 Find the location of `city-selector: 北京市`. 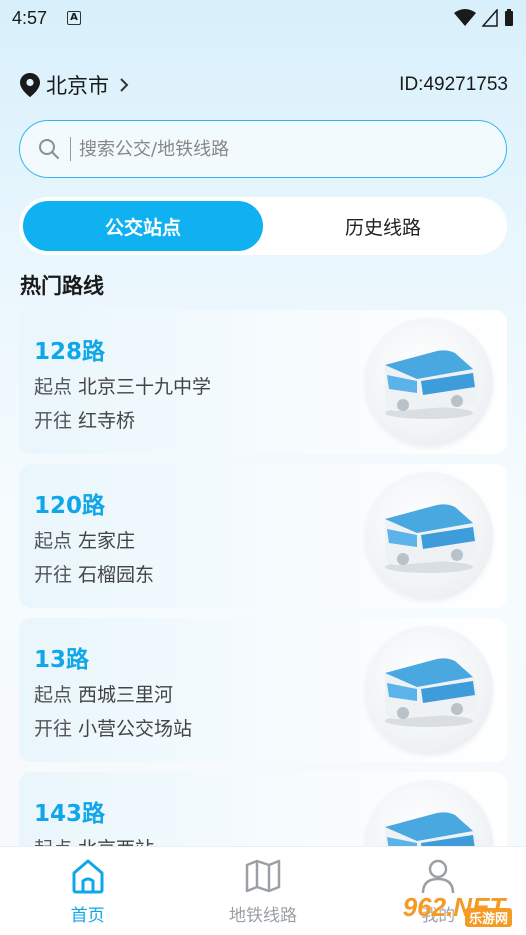

city-selector: 北京市 is located at coordinates (74, 85).